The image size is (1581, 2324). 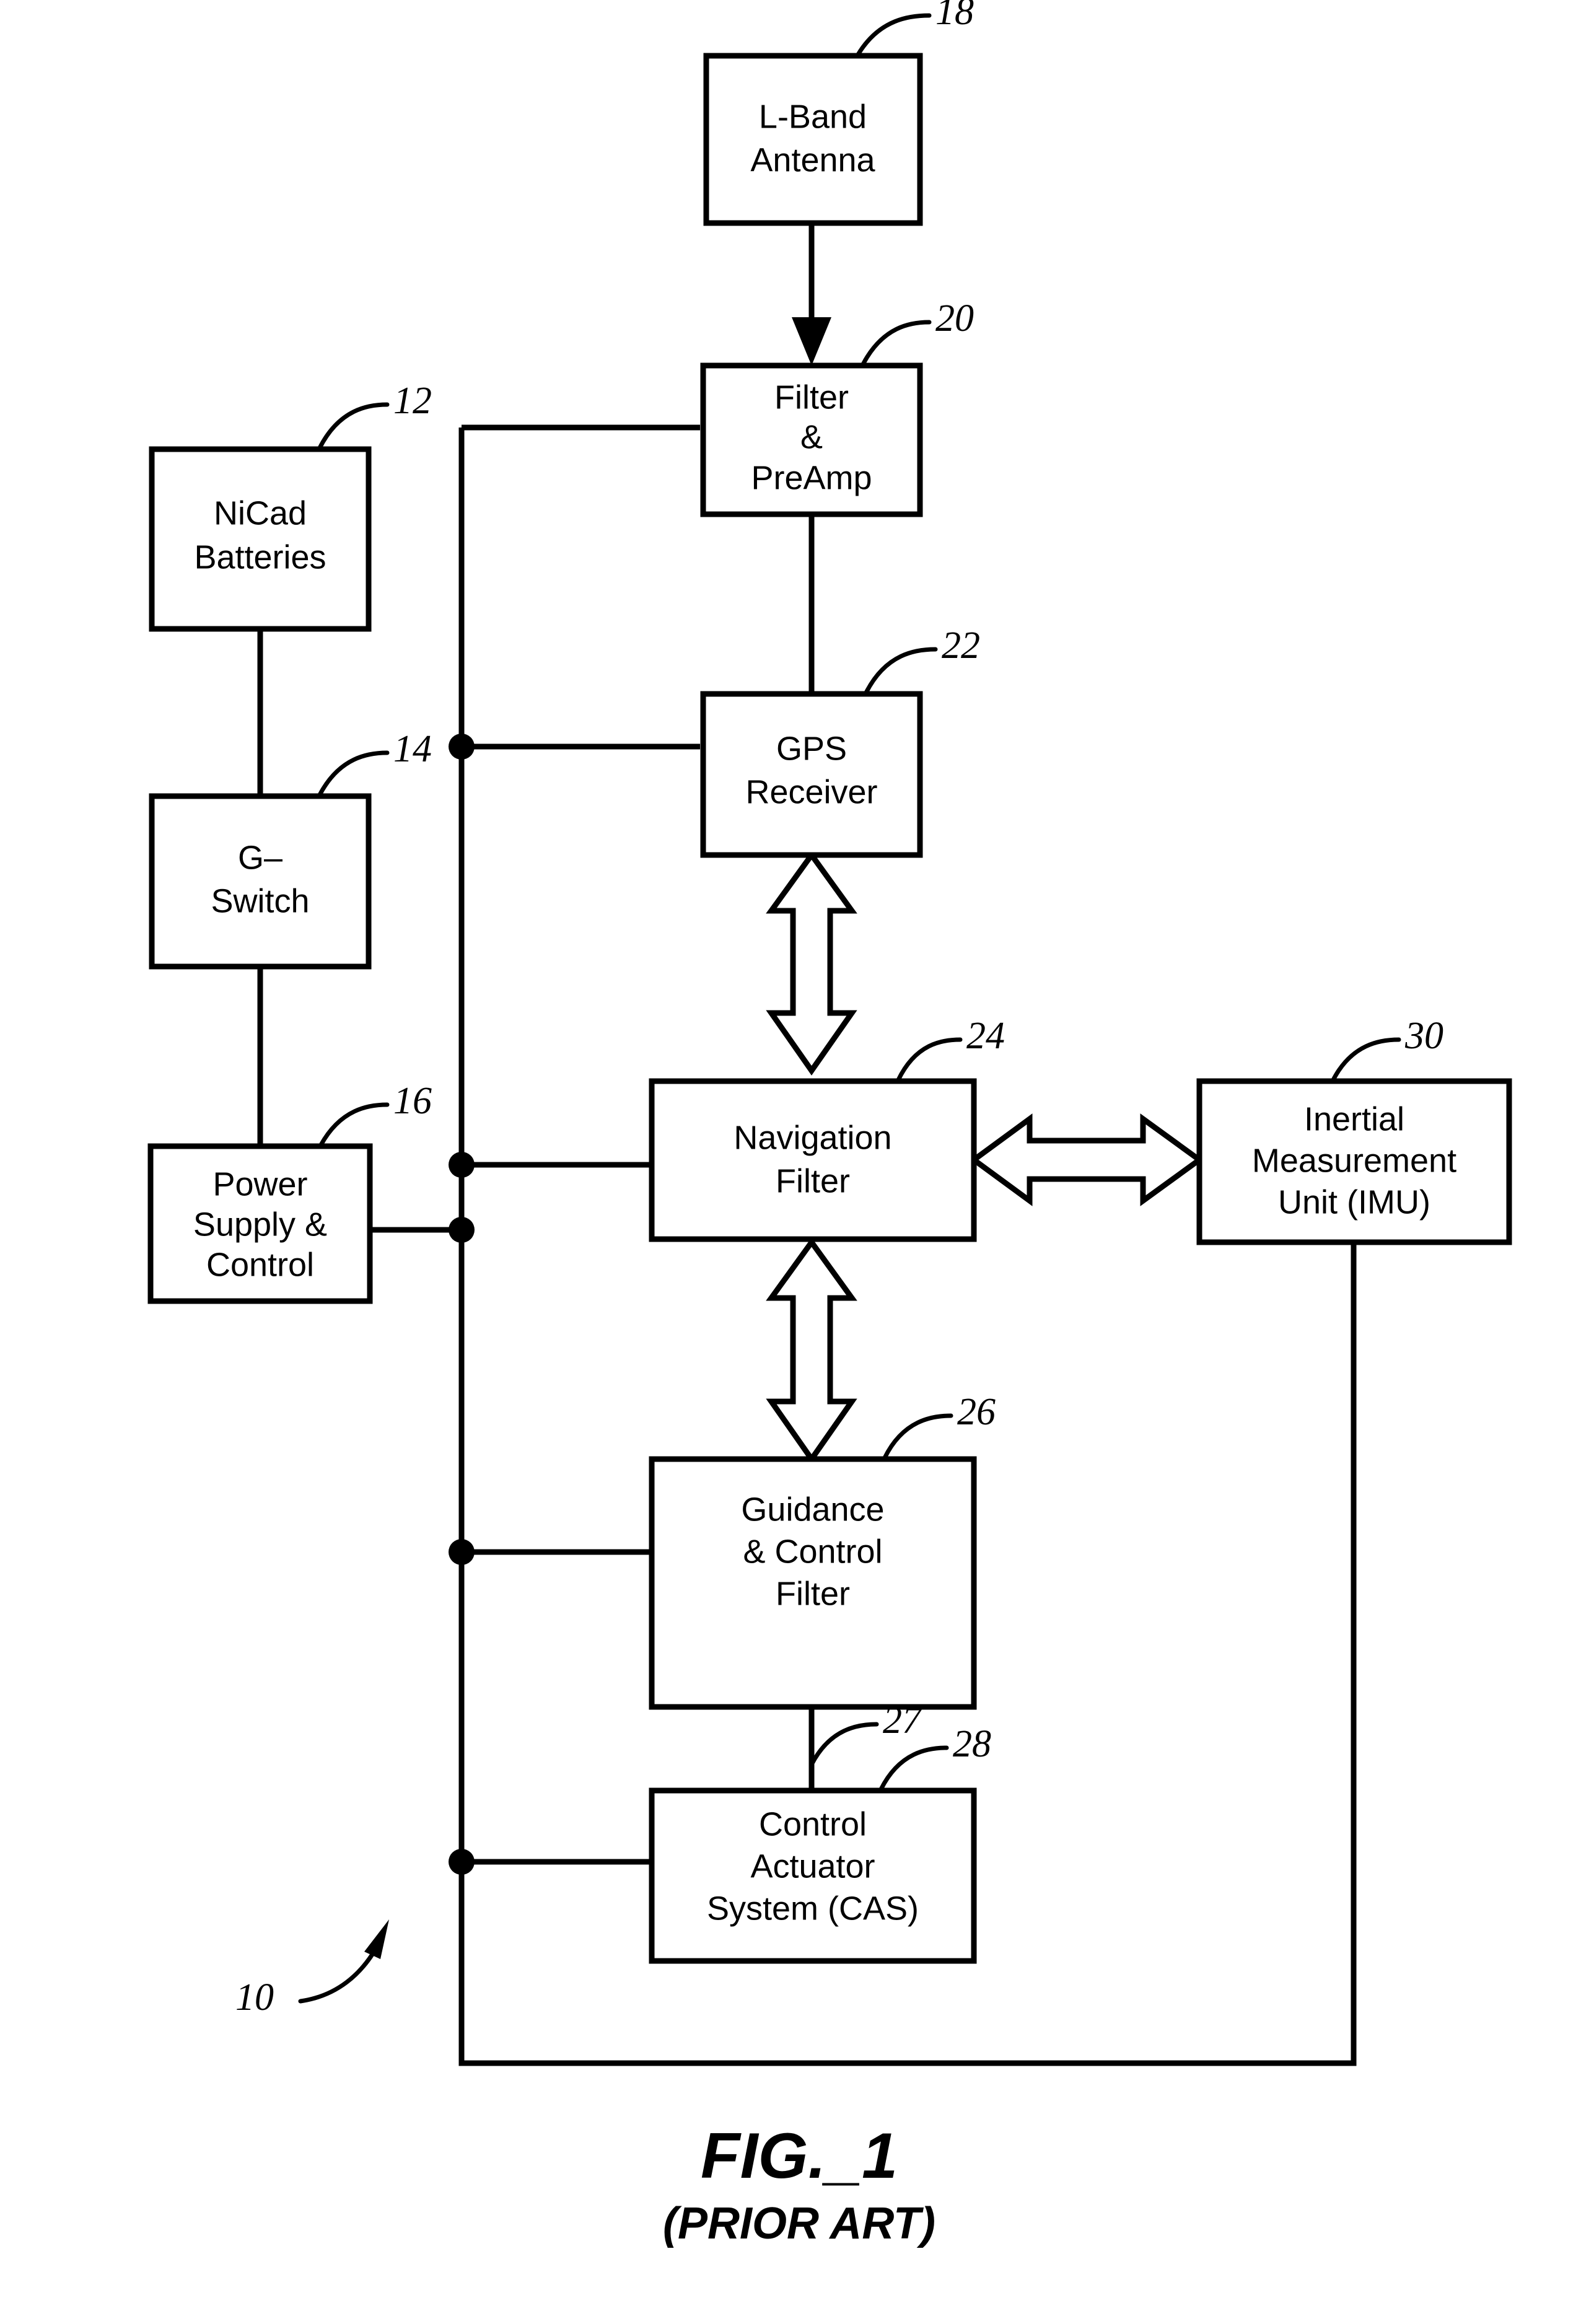 What do you see at coordinates (462, 1862) in the screenshot?
I see `junction-dot-cas` at bounding box center [462, 1862].